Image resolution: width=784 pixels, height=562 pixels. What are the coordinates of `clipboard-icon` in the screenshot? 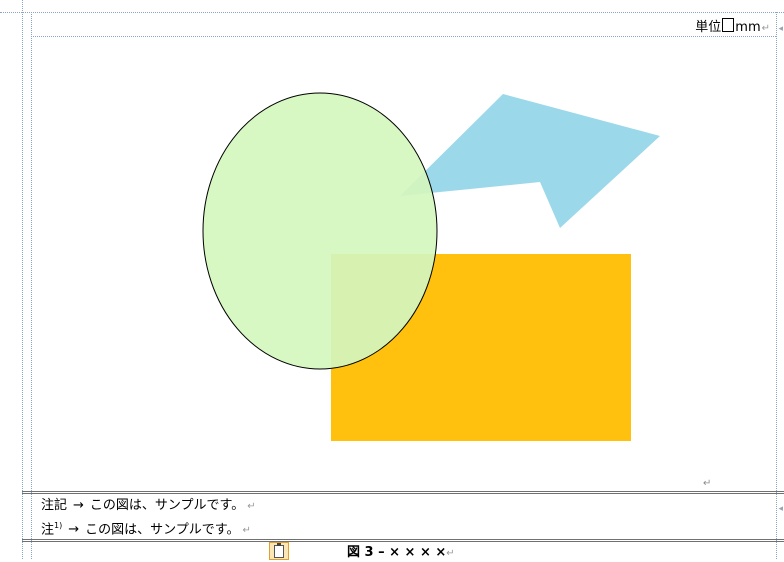 It's located at (279, 550).